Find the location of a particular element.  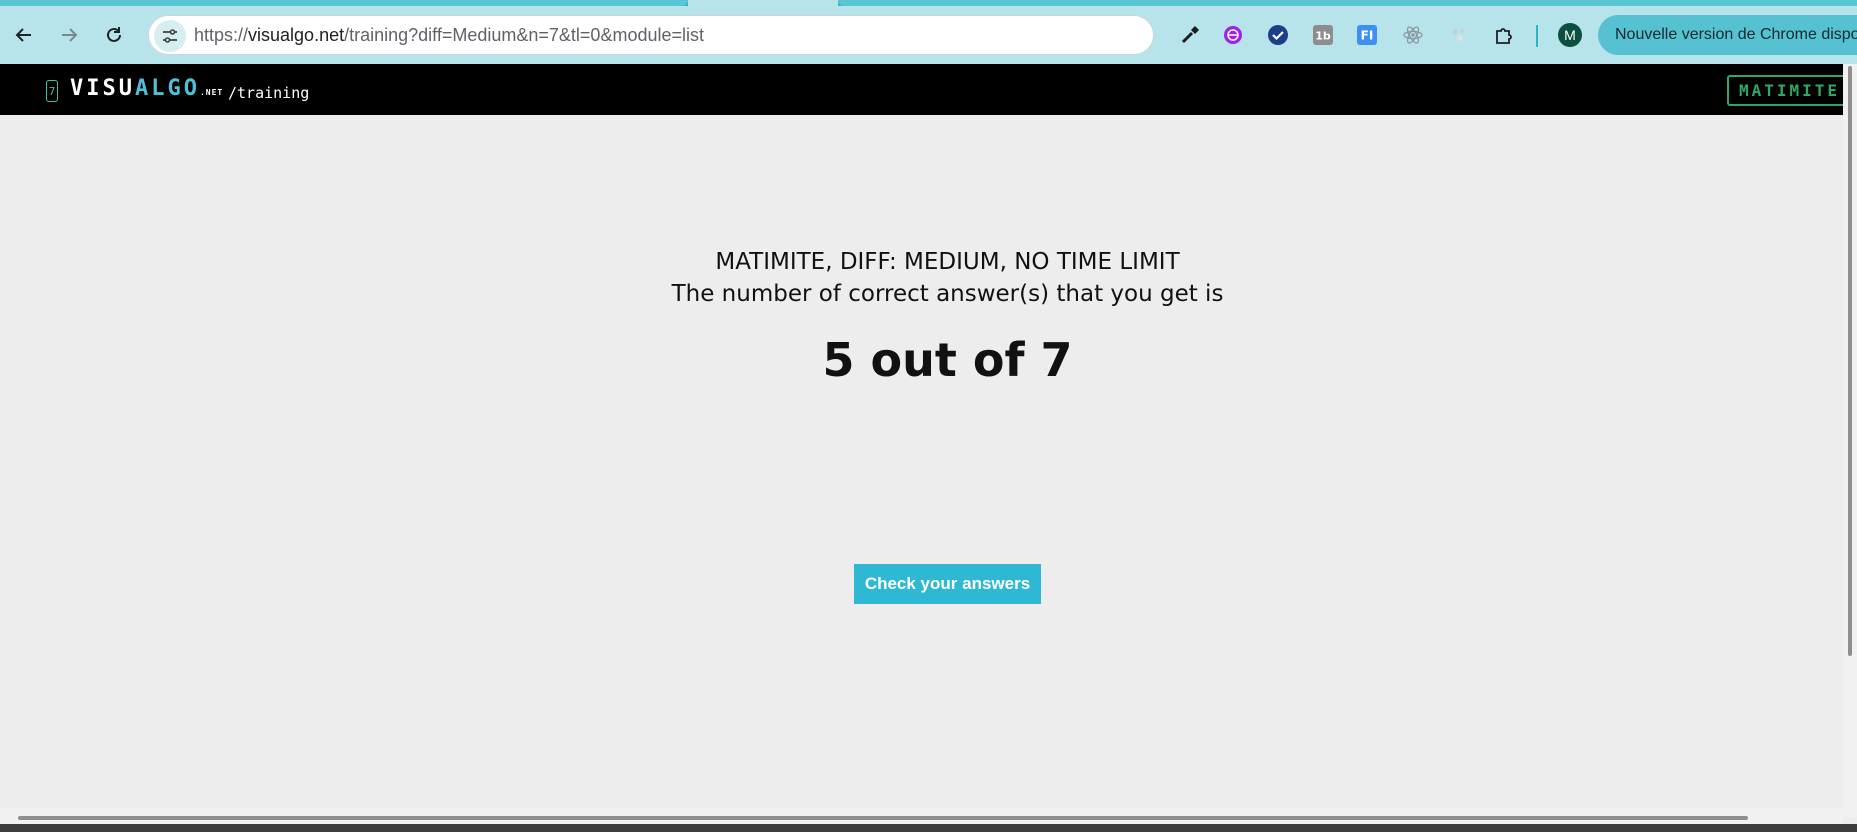

visualgo-logo: VISUALGO.NET is located at coordinates (146, 89).